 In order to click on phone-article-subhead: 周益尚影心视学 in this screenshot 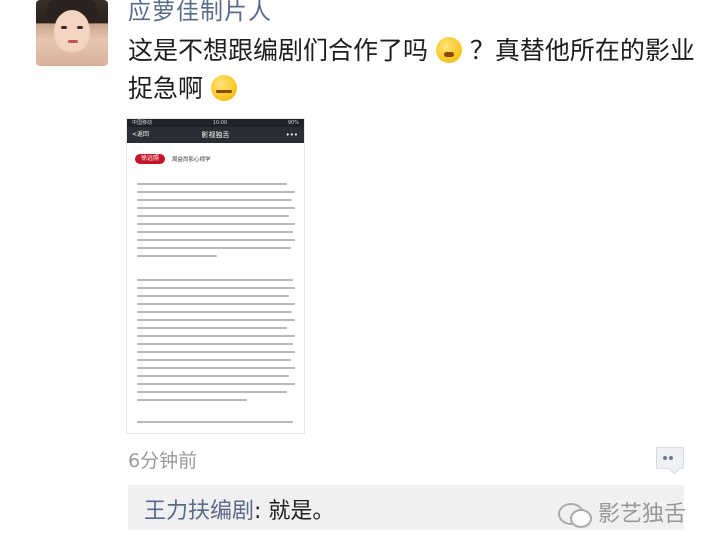, I will do `click(191, 160)`.